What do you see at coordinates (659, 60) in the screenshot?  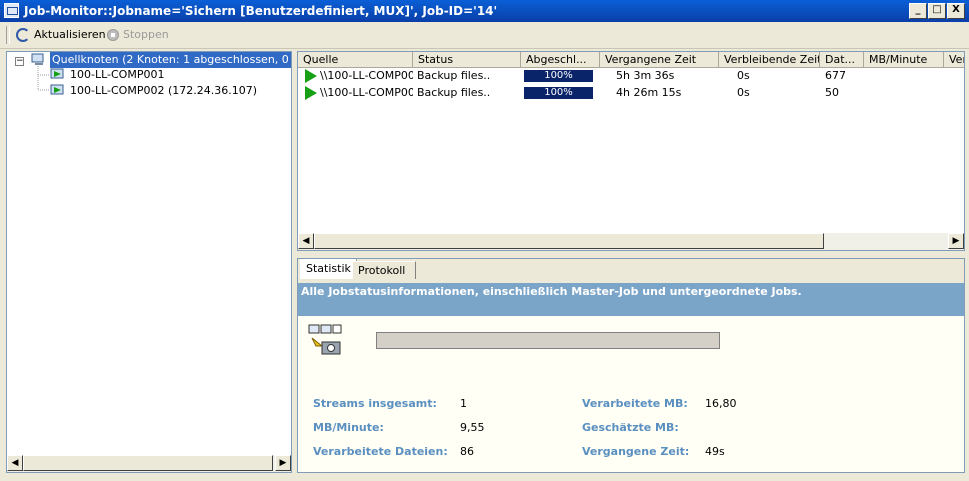 I see `col-vergangene-zeit: Vergangene Zeit` at bounding box center [659, 60].